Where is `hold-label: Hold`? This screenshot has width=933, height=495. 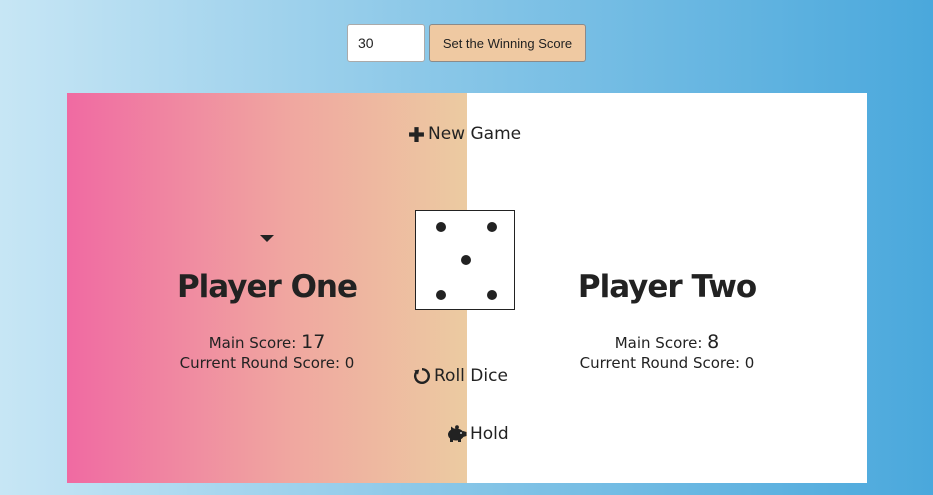 hold-label: Hold is located at coordinates (489, 434).